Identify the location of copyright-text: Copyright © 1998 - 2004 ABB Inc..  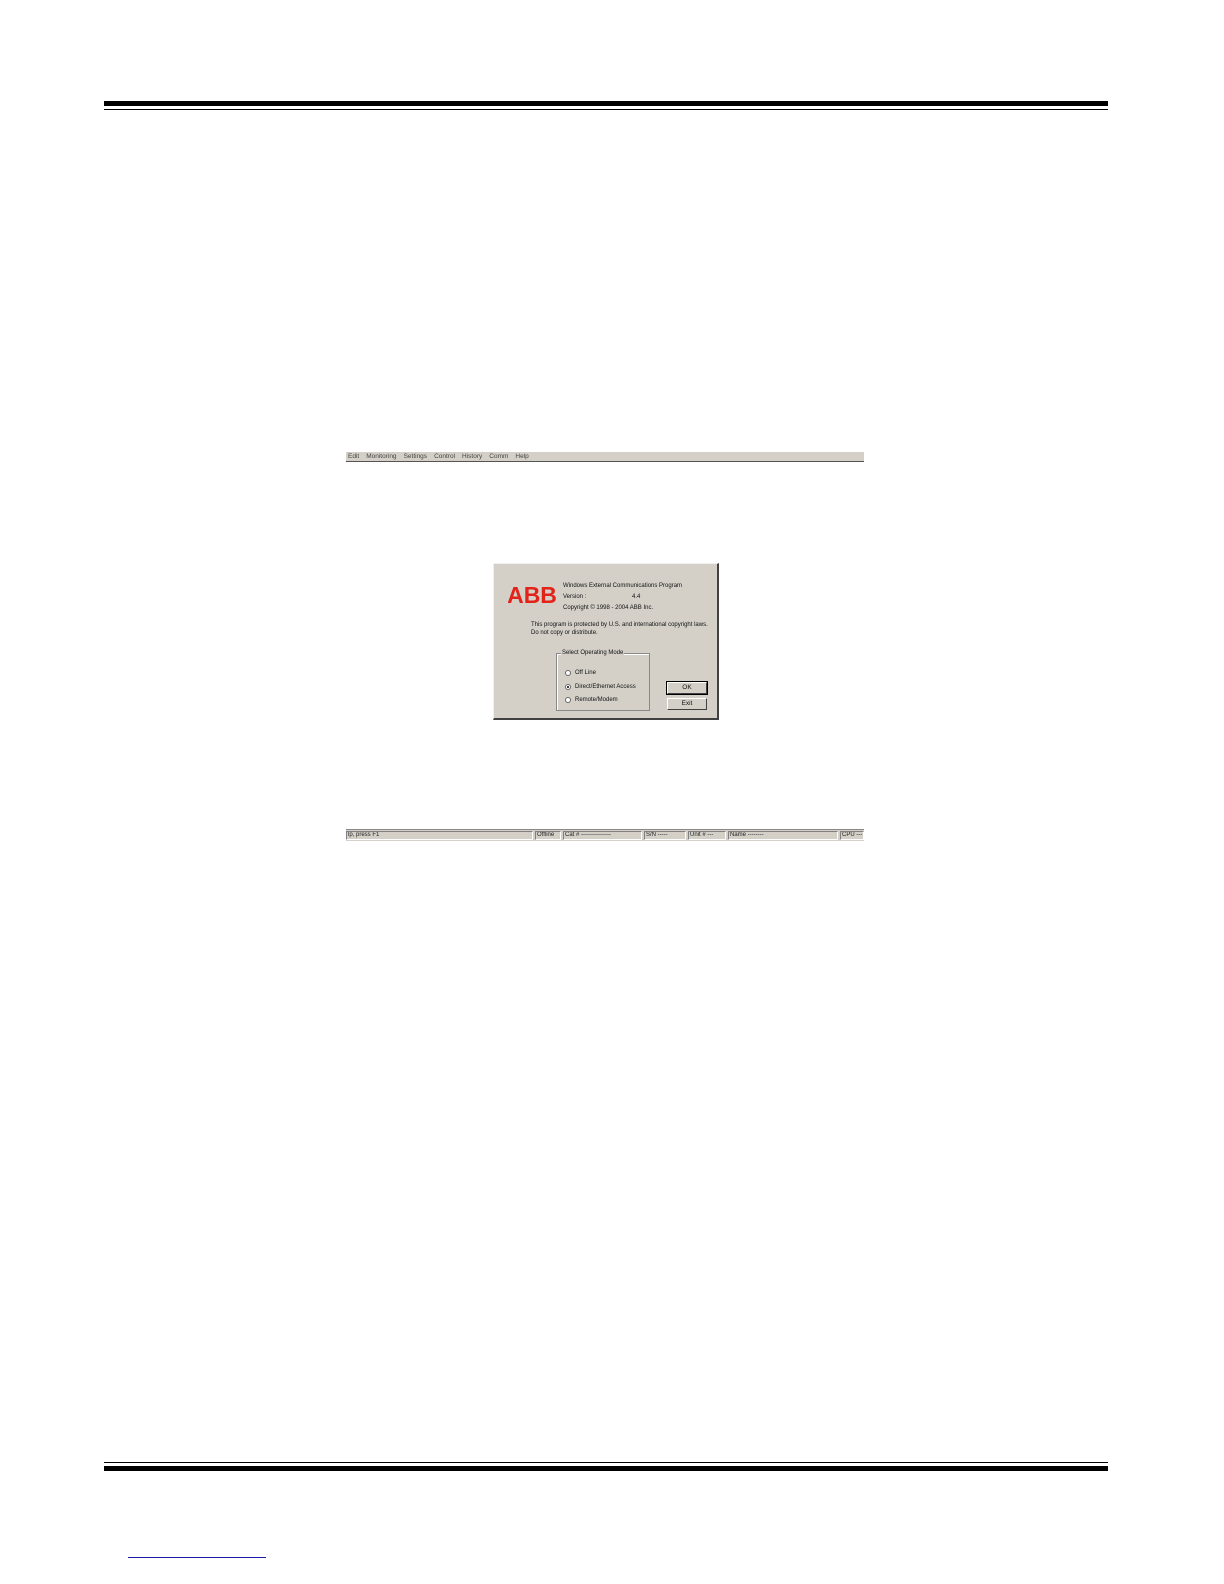
(608, 608).